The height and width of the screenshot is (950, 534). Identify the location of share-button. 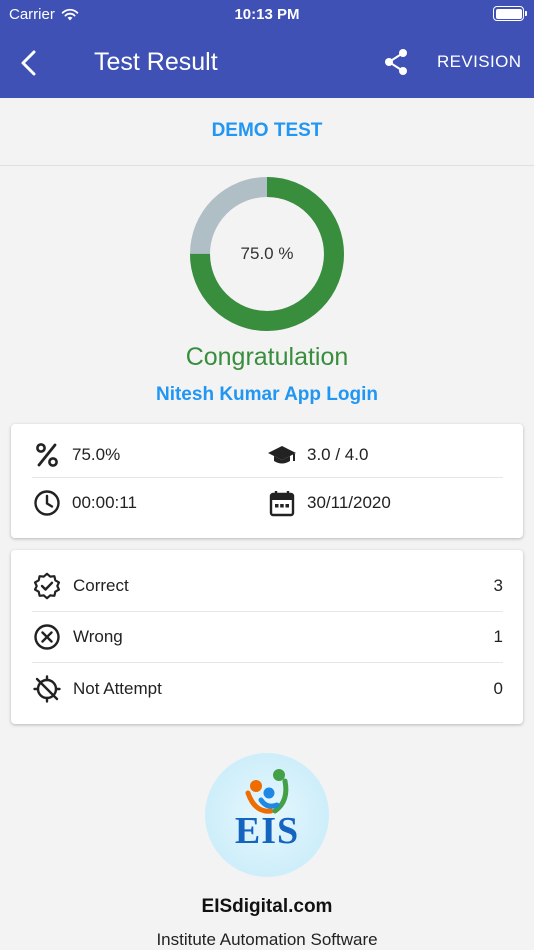
(396, 62).